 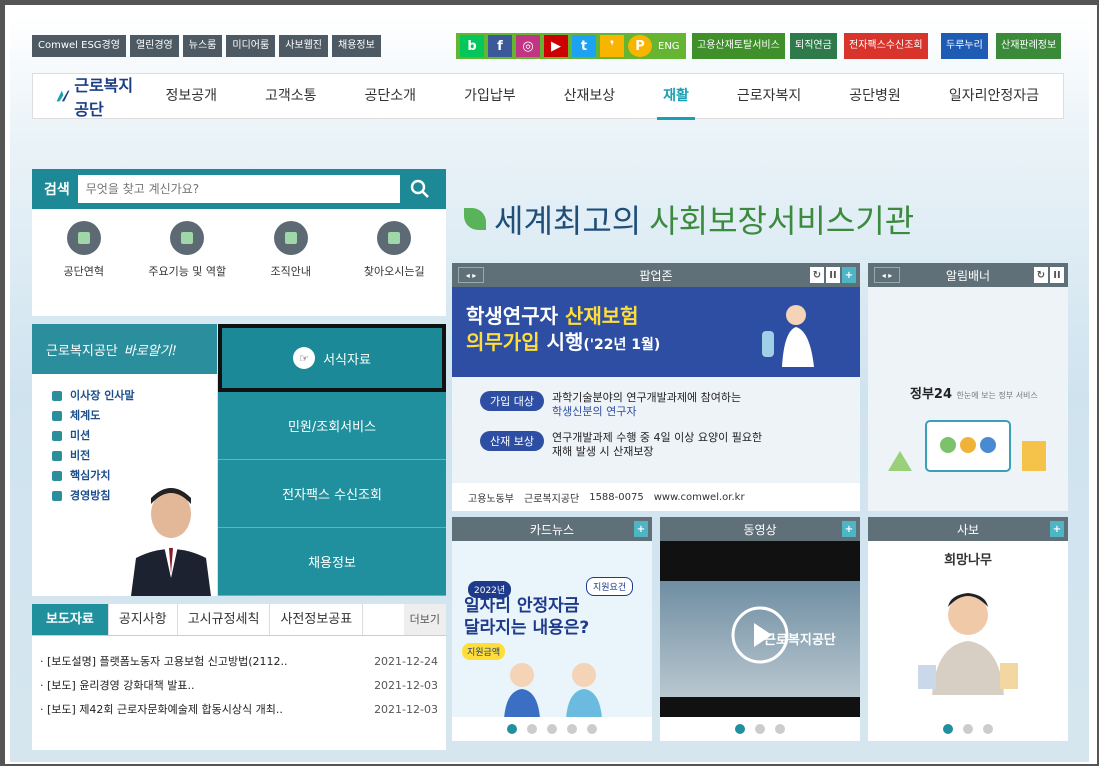 I want to click on tile-efax: 전자팩스 수신조회, so click(x=332, y=494).